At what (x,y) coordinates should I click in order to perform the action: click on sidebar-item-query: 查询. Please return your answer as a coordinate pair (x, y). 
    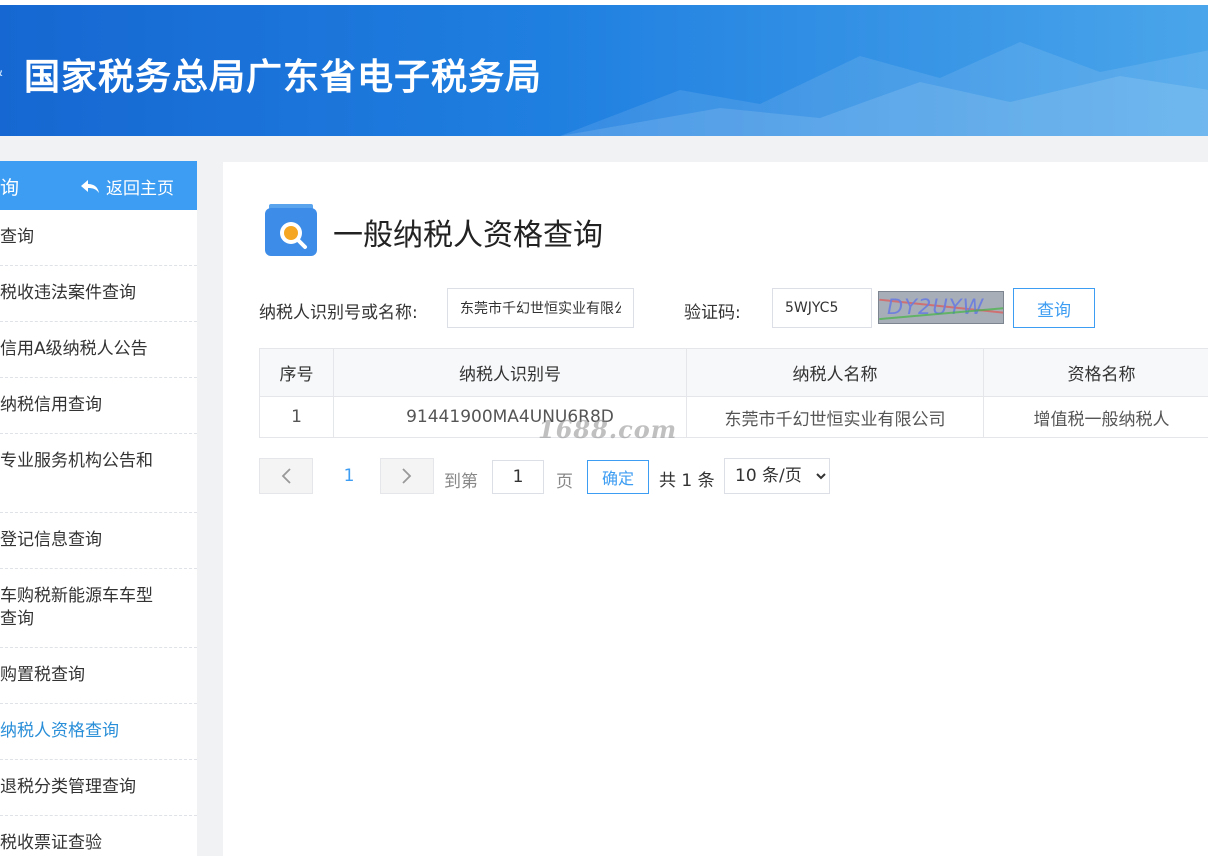
    Looking at the image, I should click on (98, 238).